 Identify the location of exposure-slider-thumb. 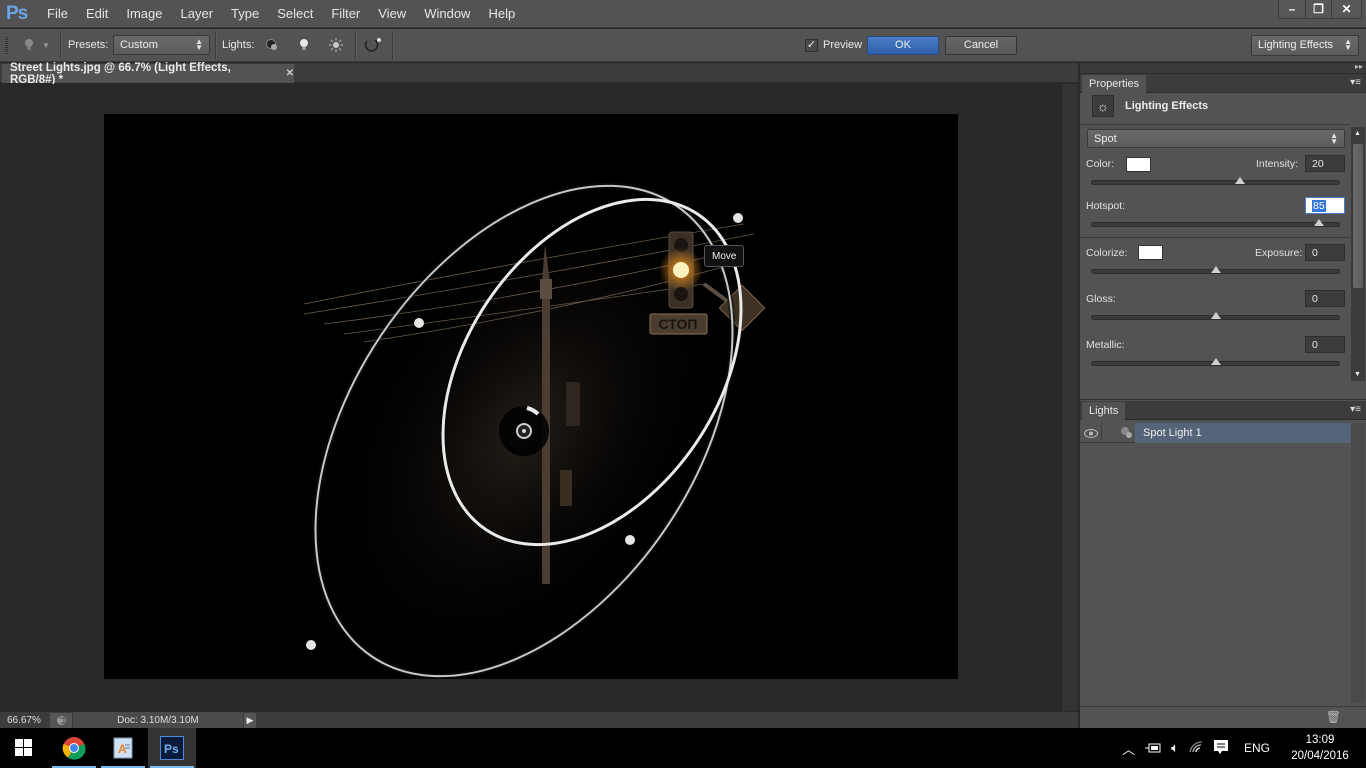
(1215, 269).